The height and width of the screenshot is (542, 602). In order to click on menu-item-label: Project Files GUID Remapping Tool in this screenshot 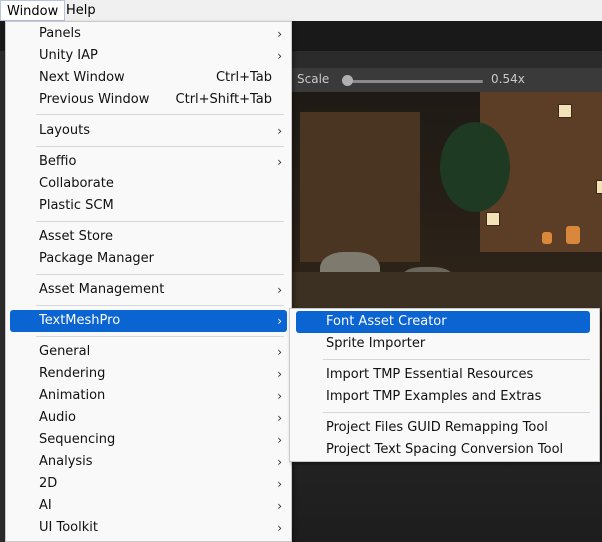, I will do `click(437, 427)`.